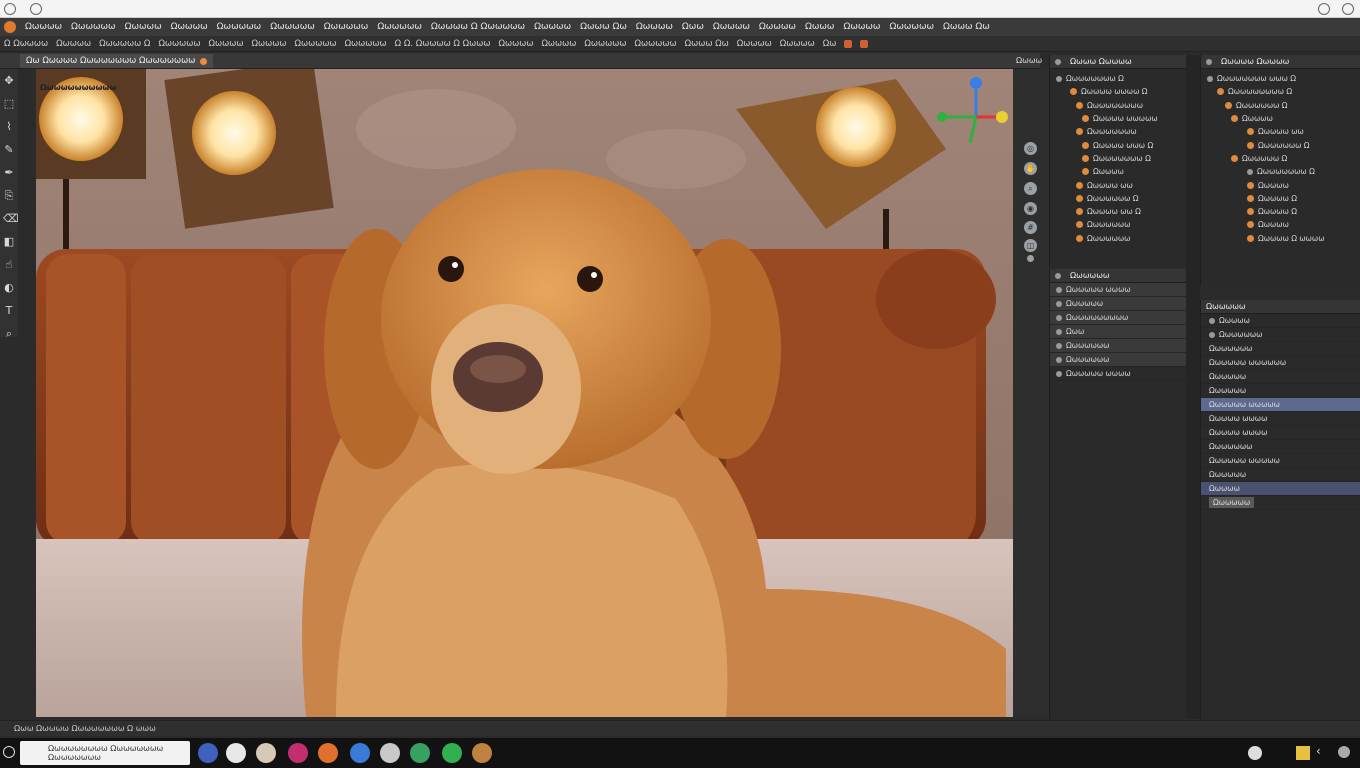 This screenshot has width=1360, height=768. What do you see at coordinates (9, 103) in the screenshot?
I see `select-tool-icon: ⬚` at bounding box center [9, 103].